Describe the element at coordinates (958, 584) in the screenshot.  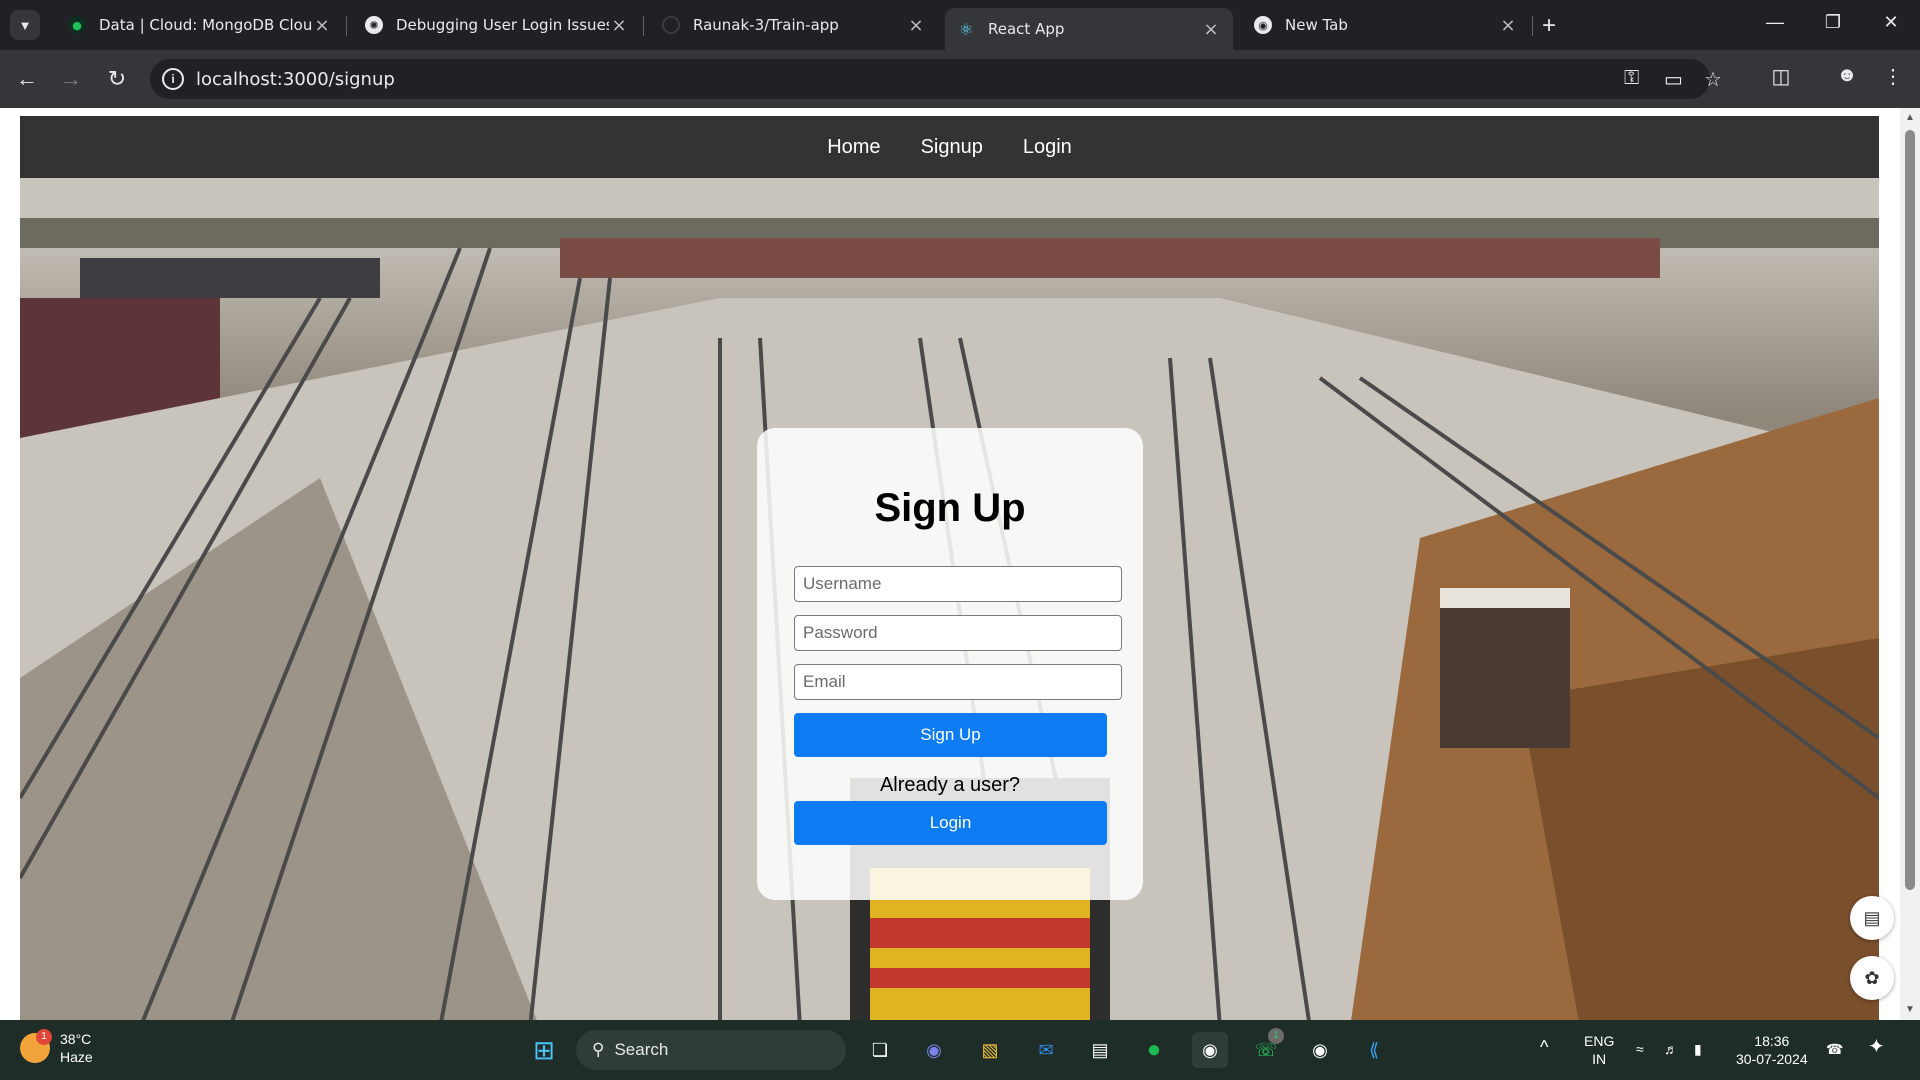
I see `username-input` at that location.